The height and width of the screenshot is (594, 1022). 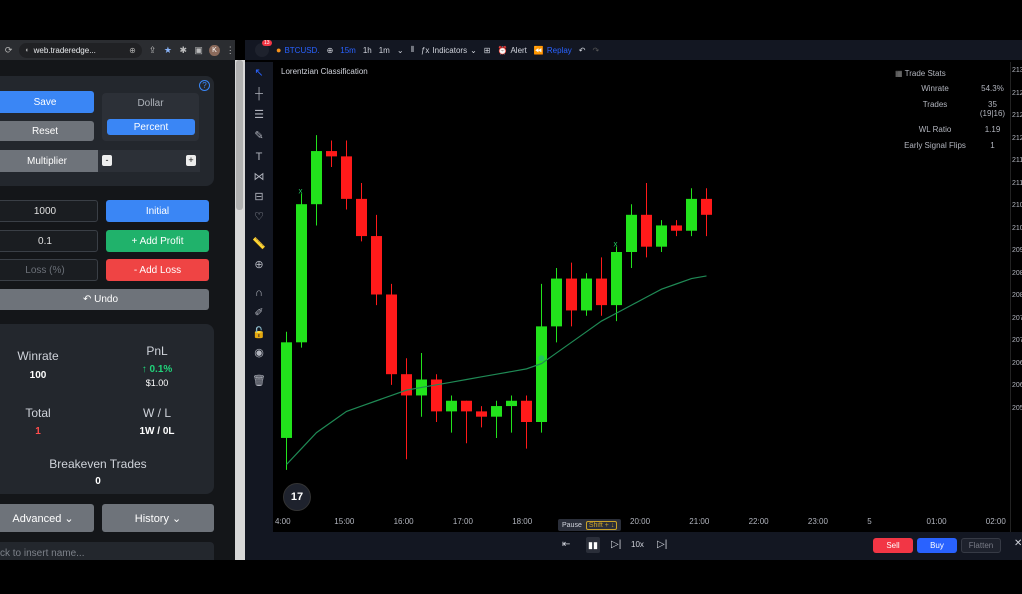 I want to click on lock-icon: 🔓, so click(x=259, y=333).